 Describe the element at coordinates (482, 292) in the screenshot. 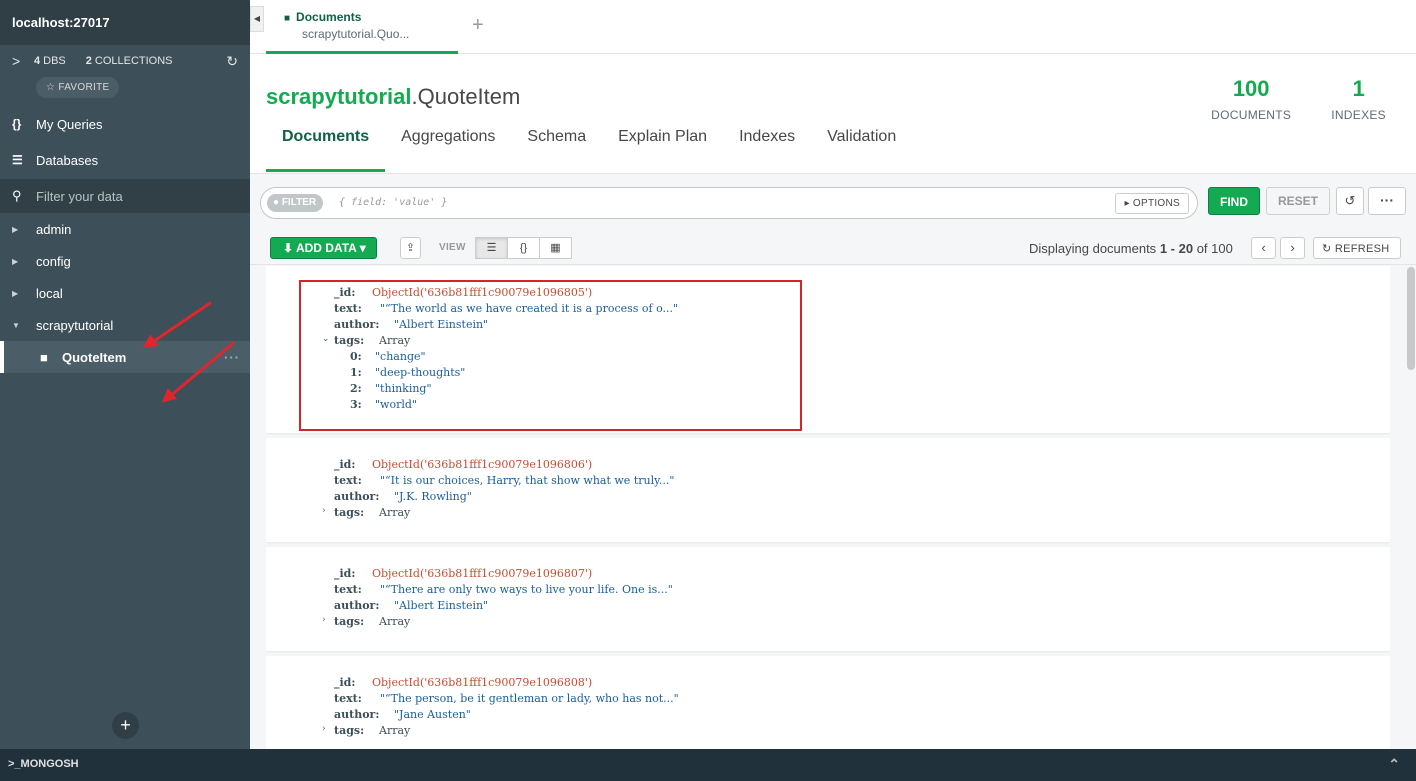

I see `field-value: ObjectId('636b81fff1c90079e1096805')` at that location.